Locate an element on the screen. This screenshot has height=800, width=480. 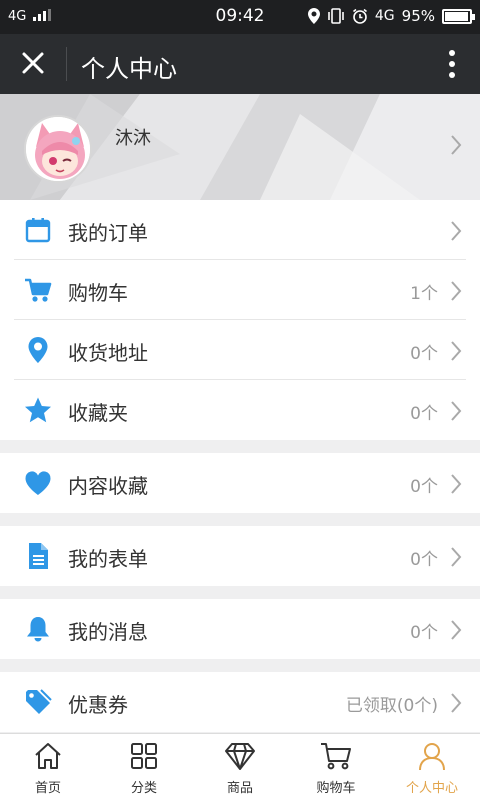
profile-header: 沐沐 is located at coordinates (240, 147).